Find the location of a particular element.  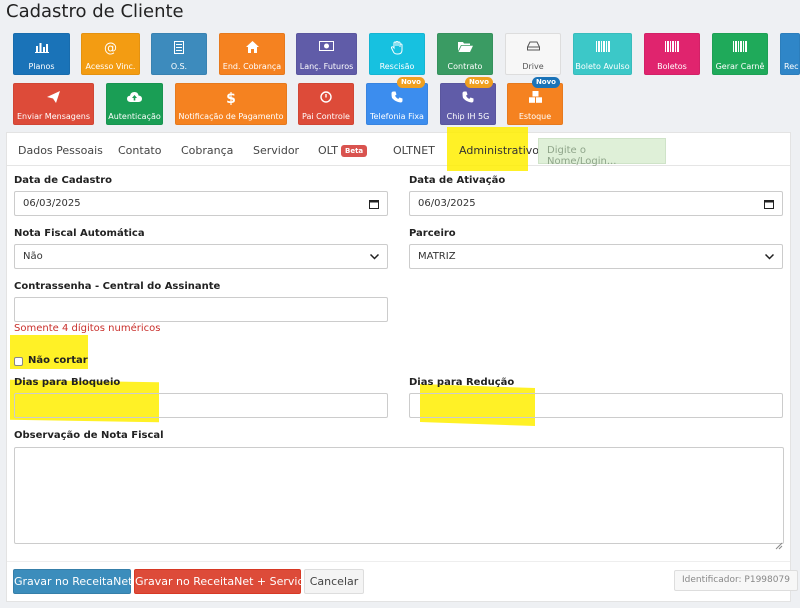

cancel-button: Cancelar is located at coordinates (334, 581).